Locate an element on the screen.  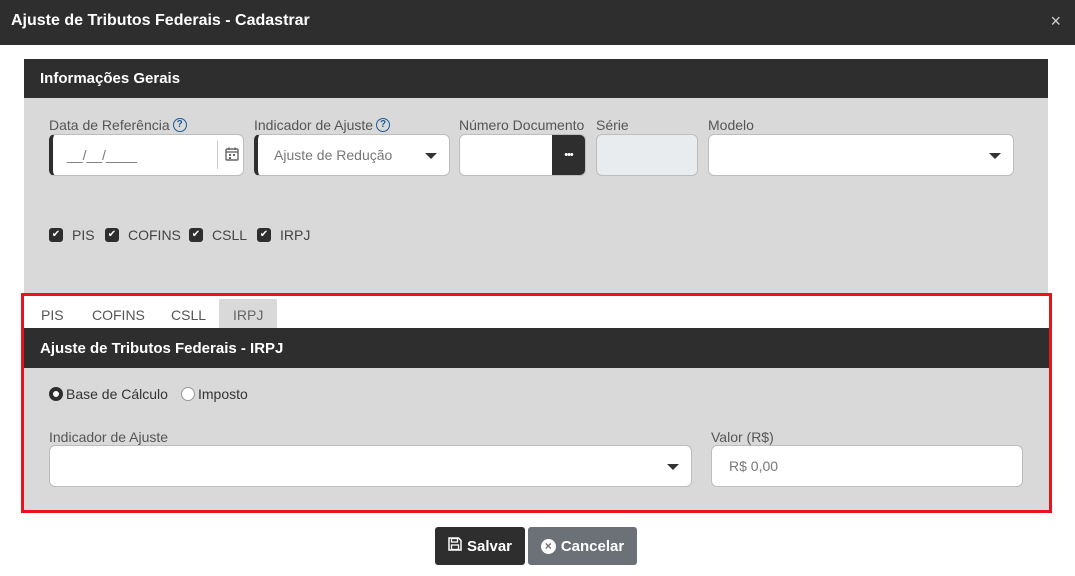
serie-input is located at coordinates (647, 155).